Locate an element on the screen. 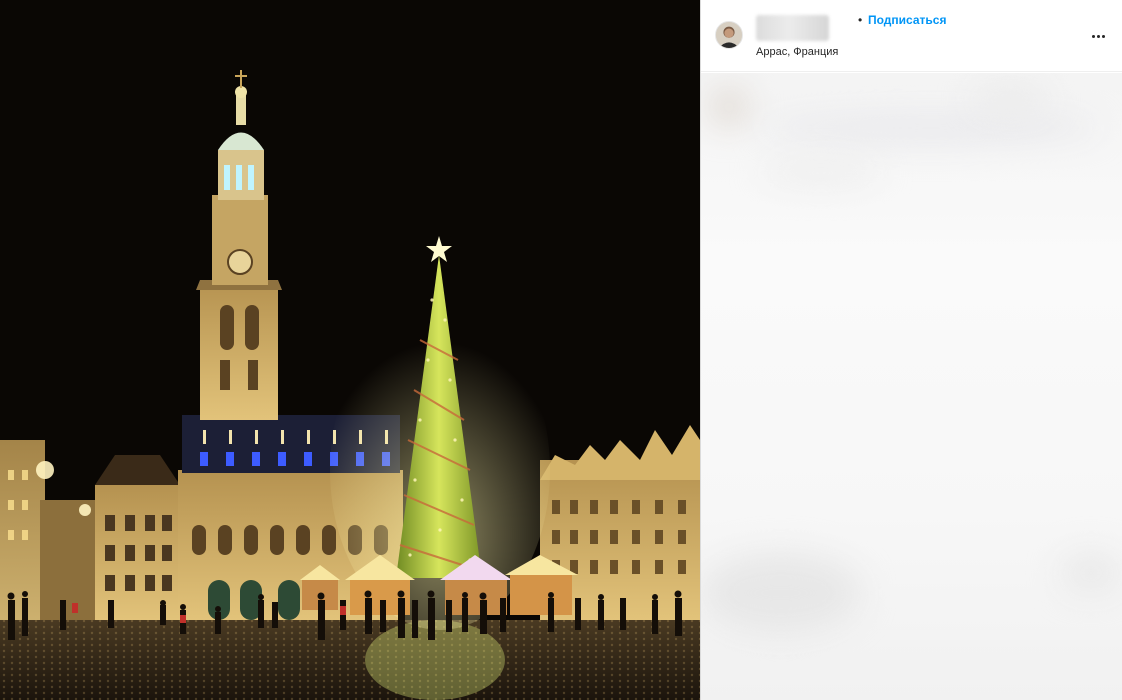 Image resolution: width=1122 pixels, height=700 pixels. more-options-button is located at coordinates (1098, 36).